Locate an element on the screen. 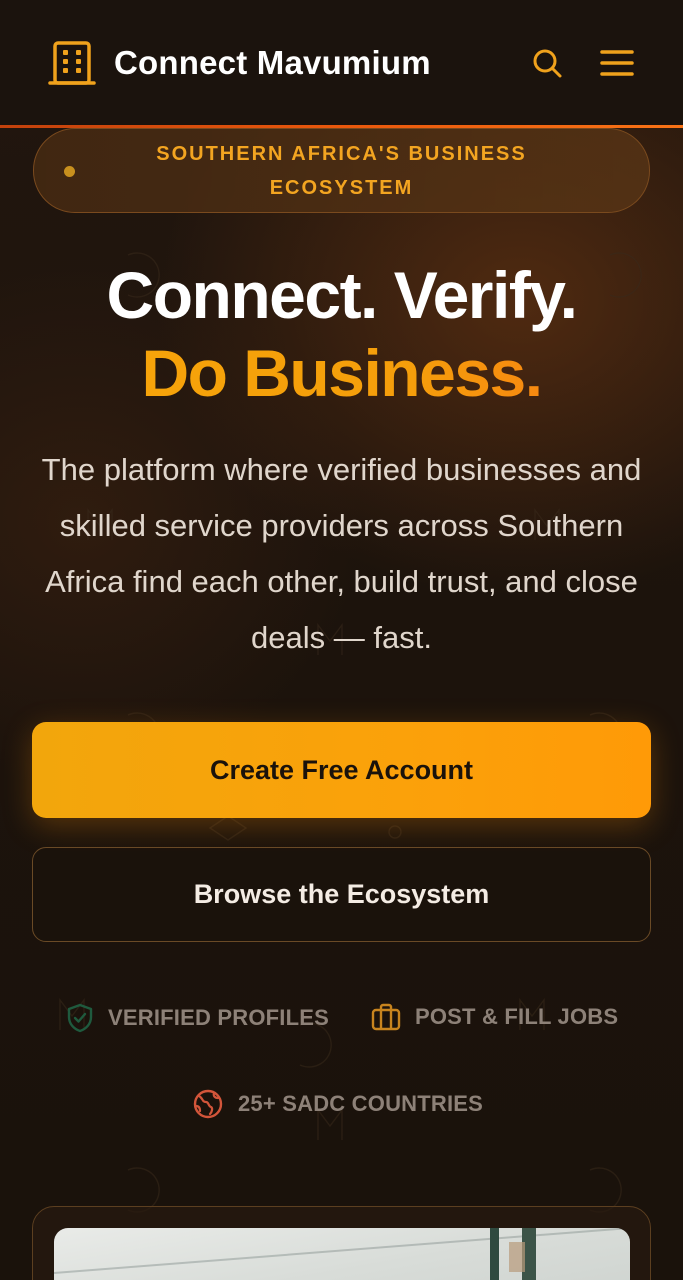  menu-button is located at coordinates (617, 63).